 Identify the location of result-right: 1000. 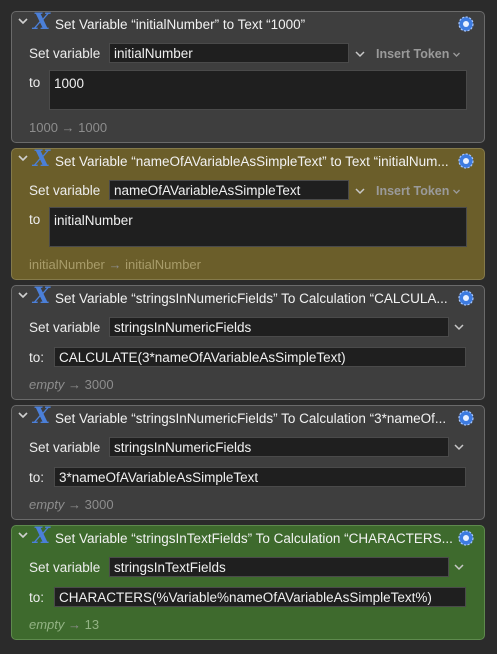
(93, 127).